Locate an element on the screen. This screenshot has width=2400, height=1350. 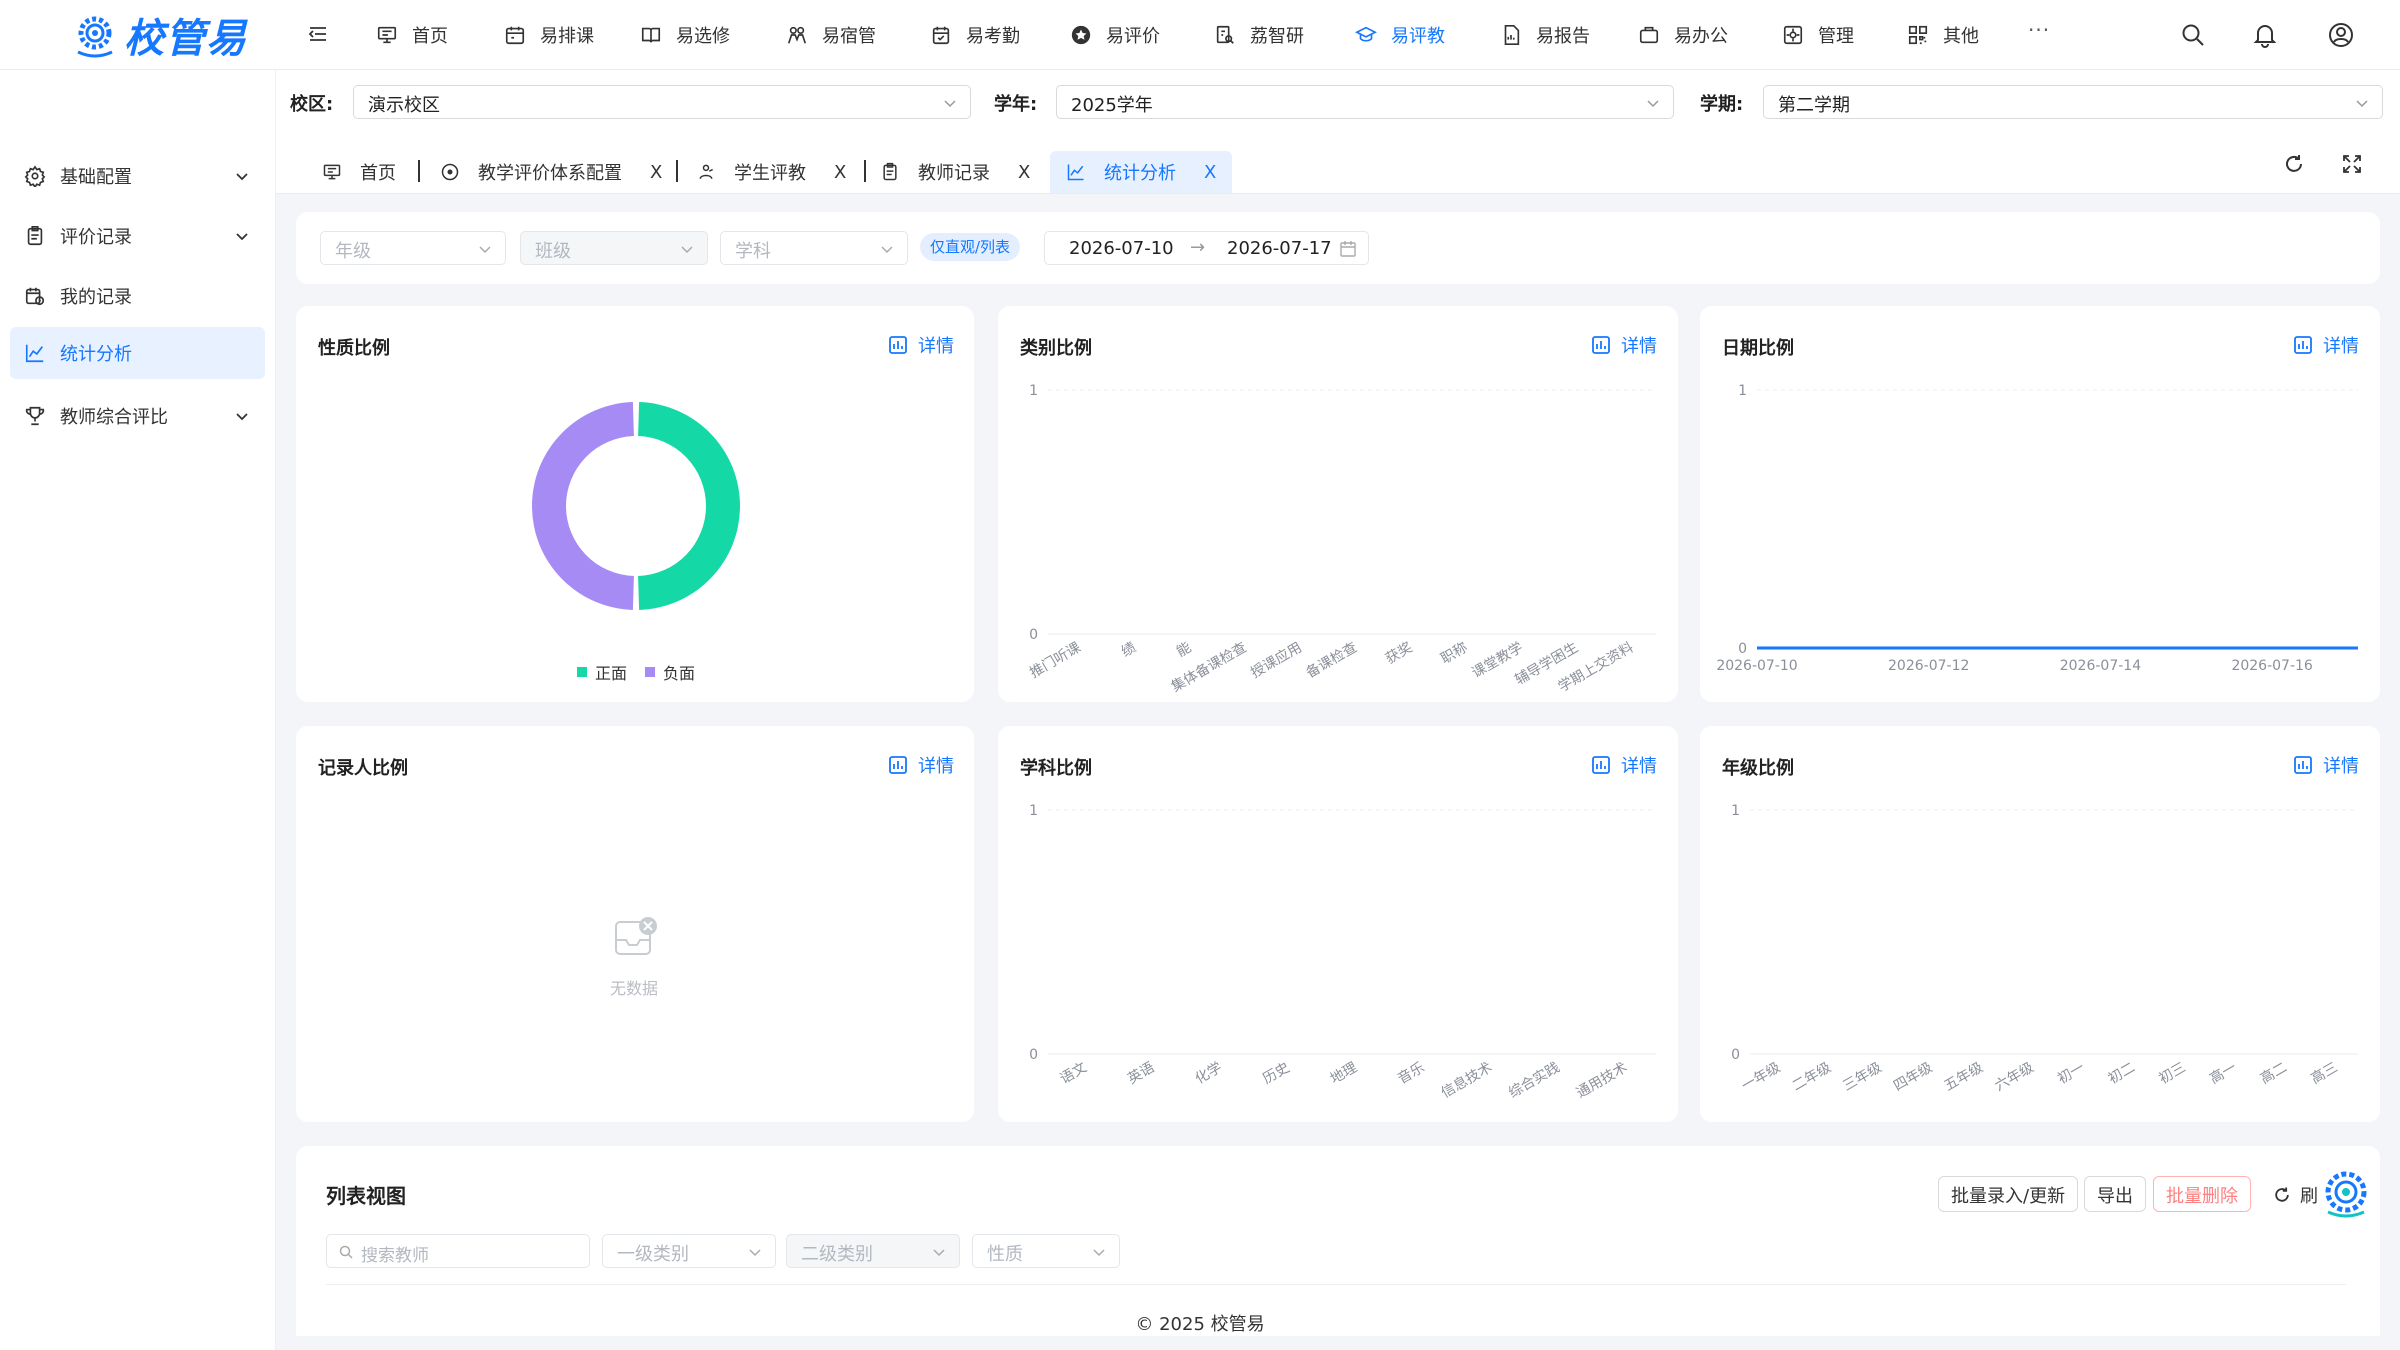
user-avatar-icon is located at coordinates (2341, 35).